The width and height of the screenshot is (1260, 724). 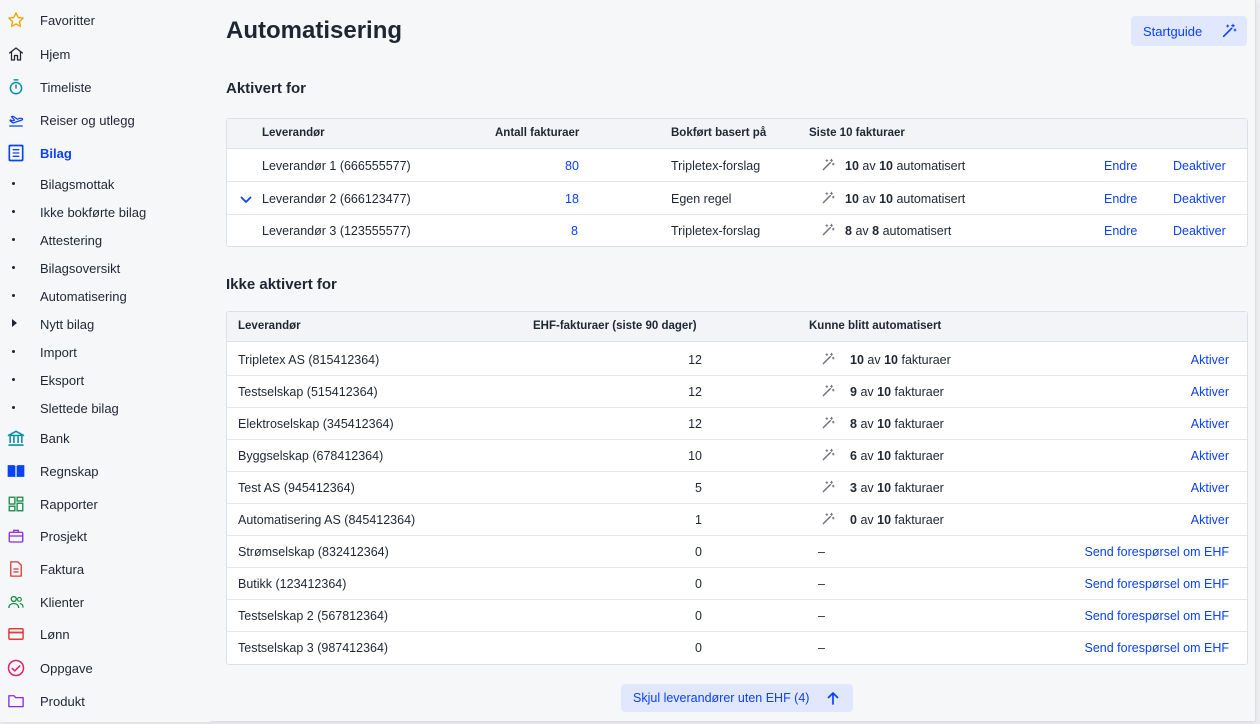 What do you see at coordinates (296, 488) in the screenshot?
I see `supplier-name: Test AS (945412364)` at bounding box center [296, 488].